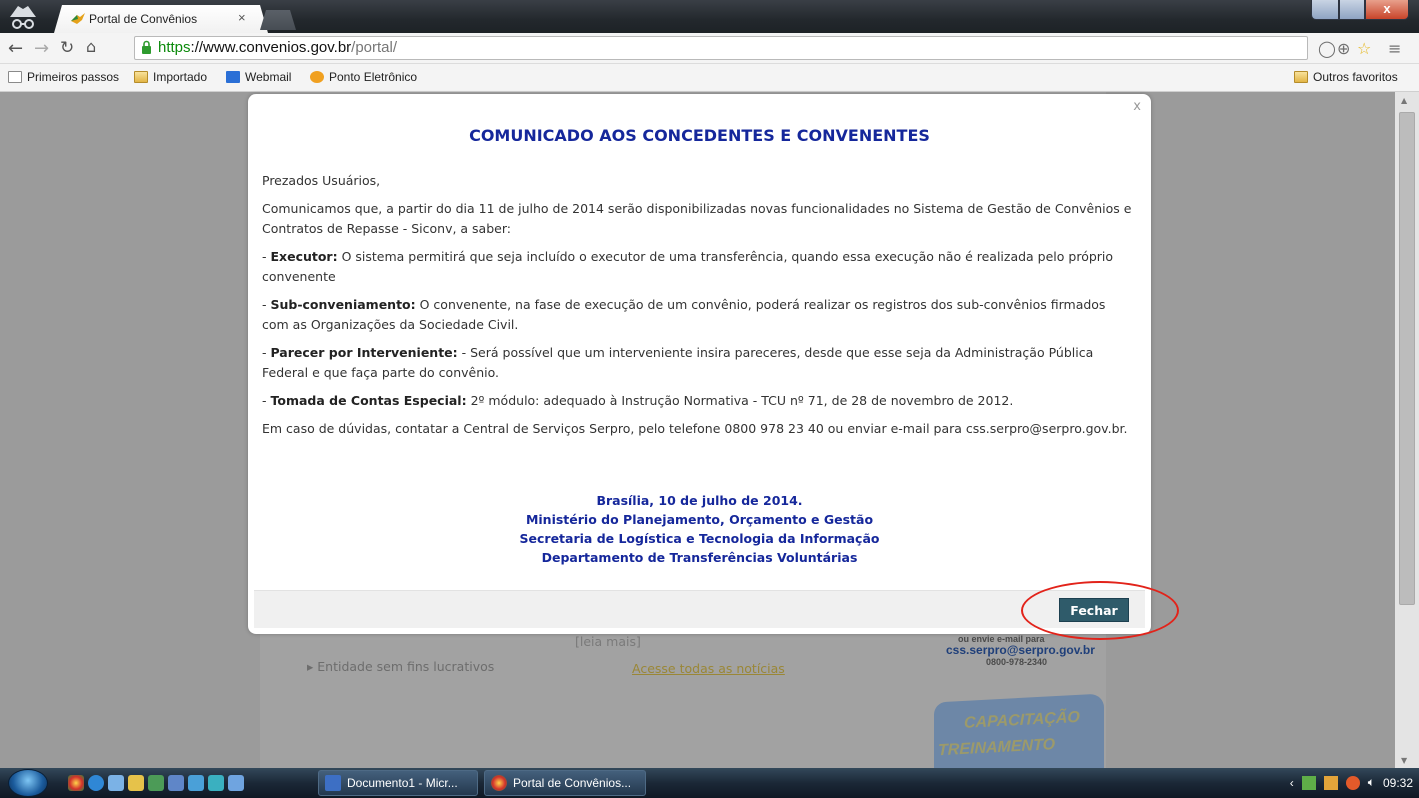 The image size is (1419, 798). I want to click on network-icon, so click(1308, 782).